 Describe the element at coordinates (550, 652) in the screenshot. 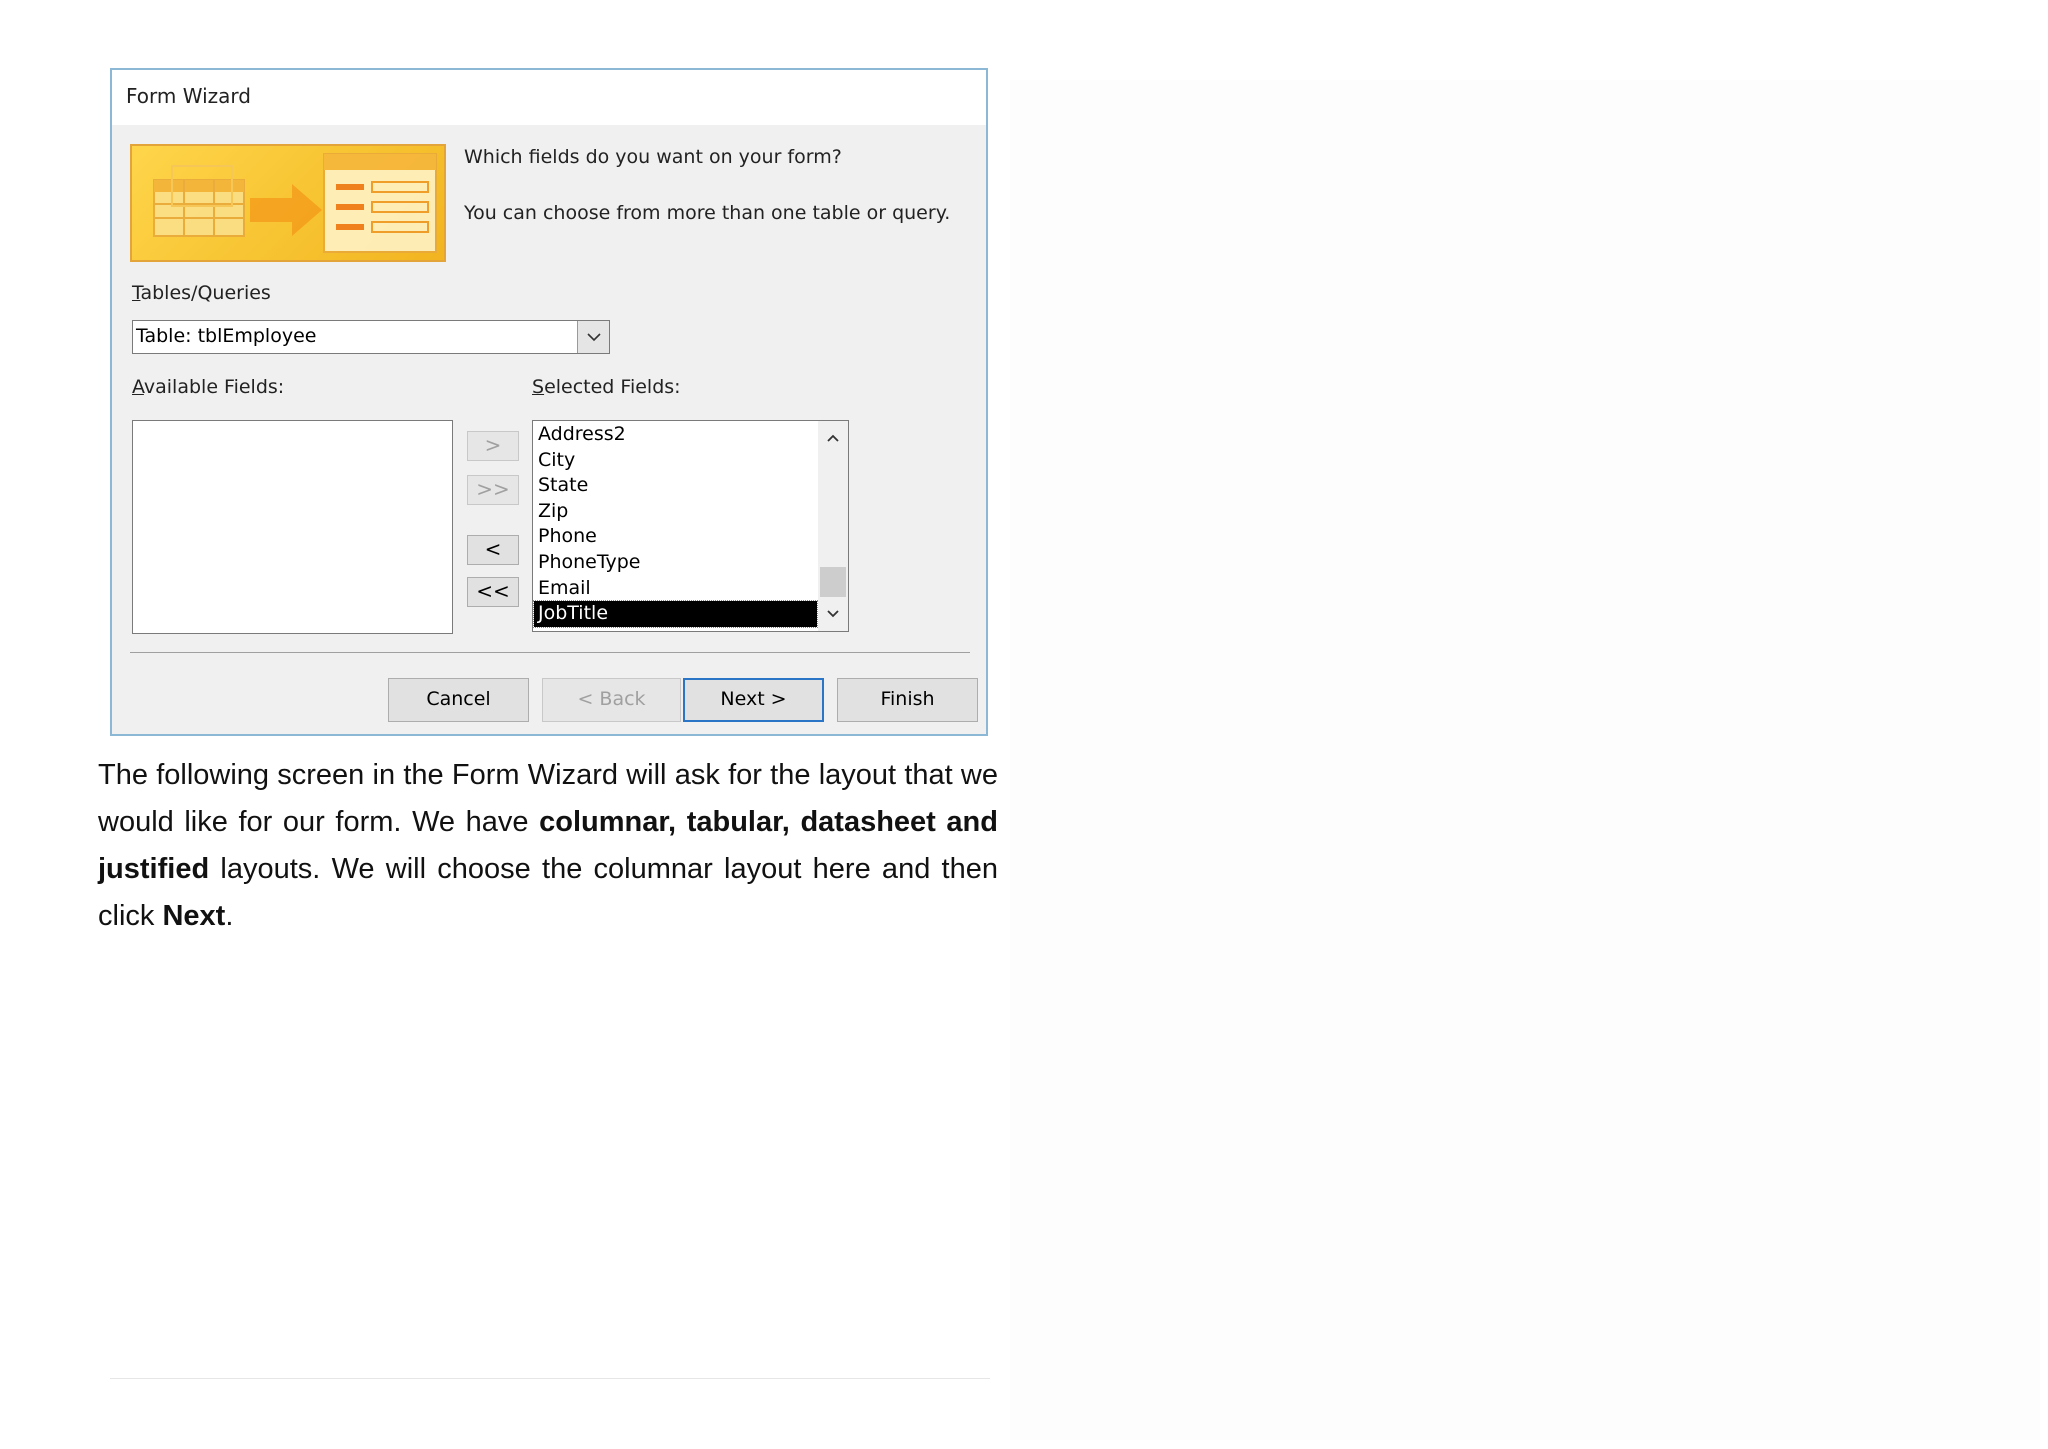

I see `dialog-separator` at that location.